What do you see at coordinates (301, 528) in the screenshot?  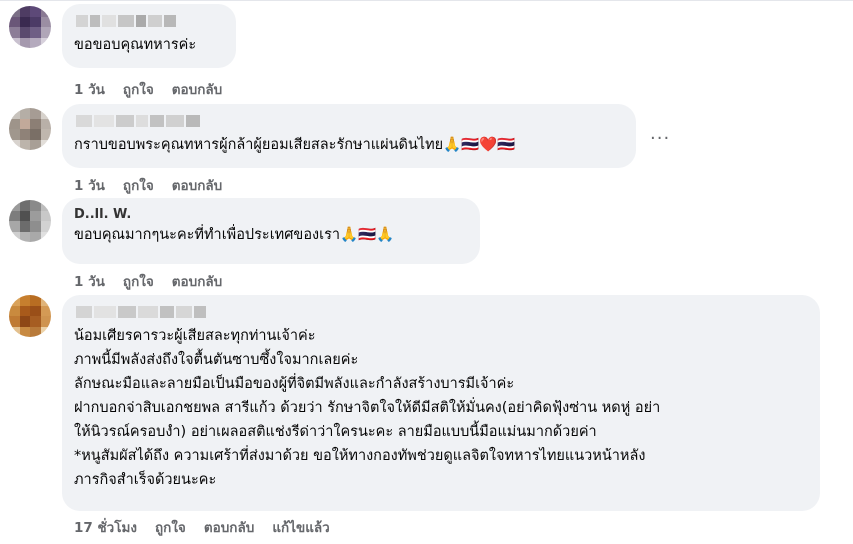 I see `edited-label: แก้ไขแล้ว` at bounding box center [301, 528].